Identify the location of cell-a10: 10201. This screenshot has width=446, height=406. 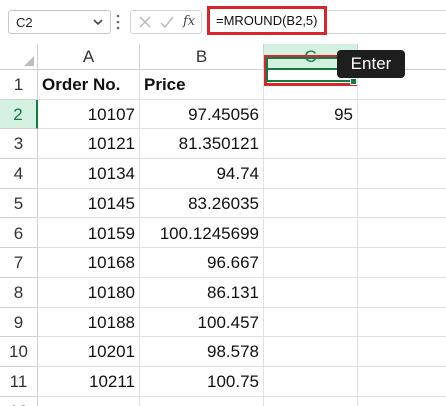
(89, 352).